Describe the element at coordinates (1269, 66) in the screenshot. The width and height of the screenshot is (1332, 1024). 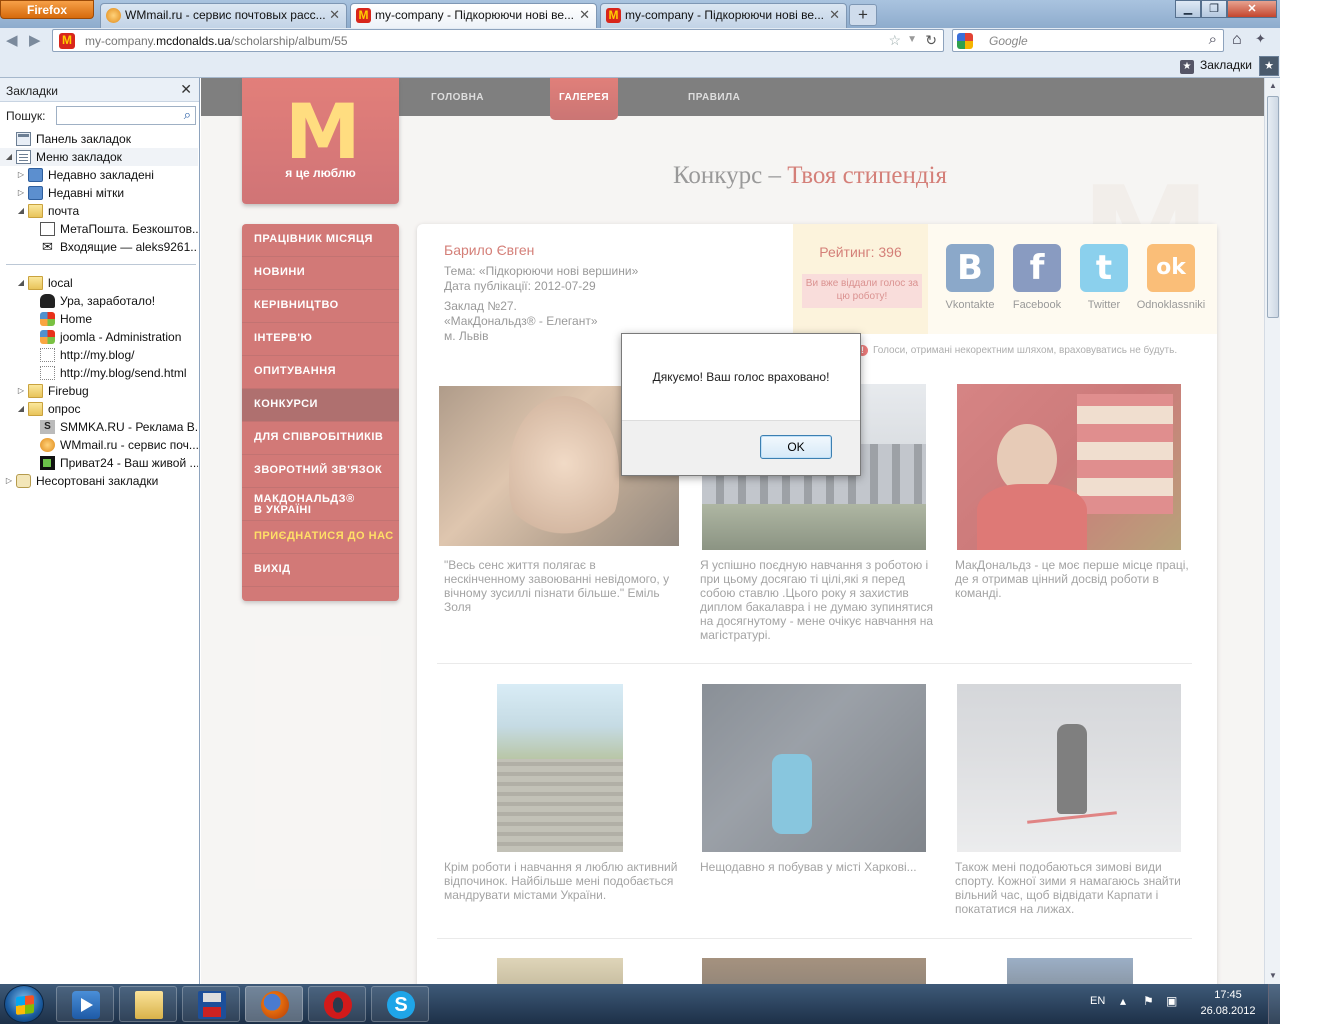
I see `bookmarks-star-icon: ★` at that location.